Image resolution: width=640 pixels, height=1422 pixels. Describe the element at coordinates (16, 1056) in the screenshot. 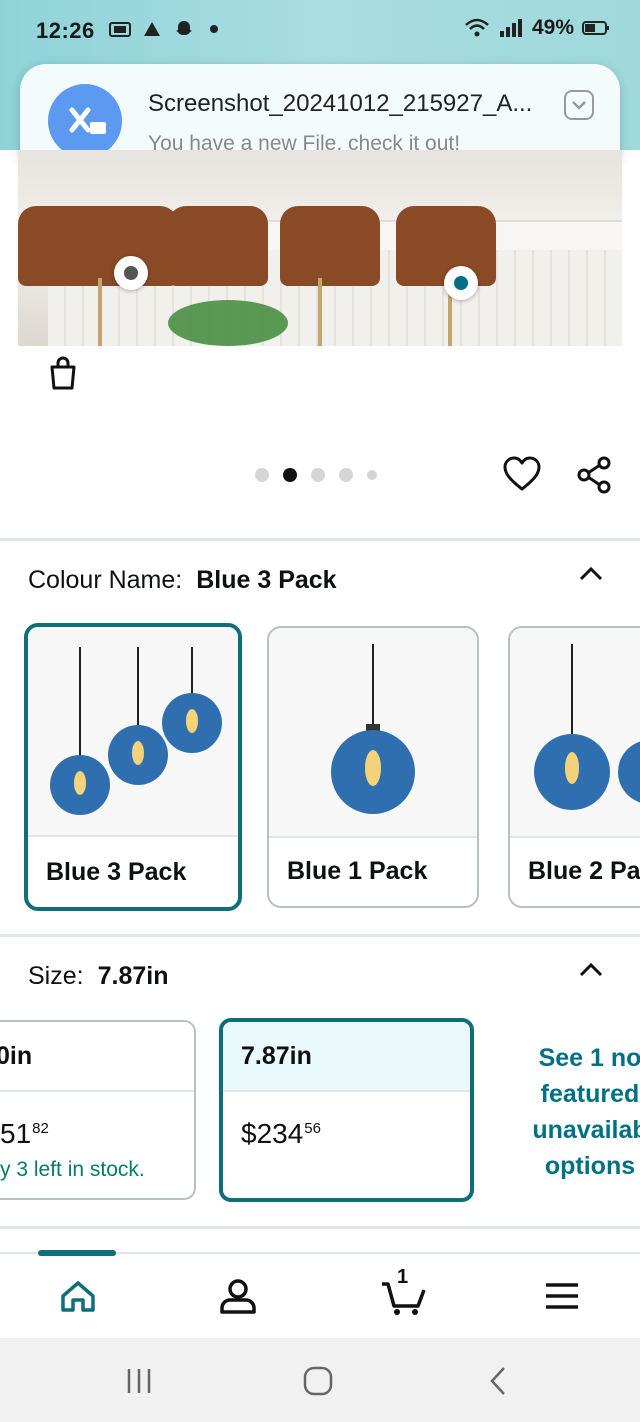

I see `size-option-label-text: 0in` at that location.